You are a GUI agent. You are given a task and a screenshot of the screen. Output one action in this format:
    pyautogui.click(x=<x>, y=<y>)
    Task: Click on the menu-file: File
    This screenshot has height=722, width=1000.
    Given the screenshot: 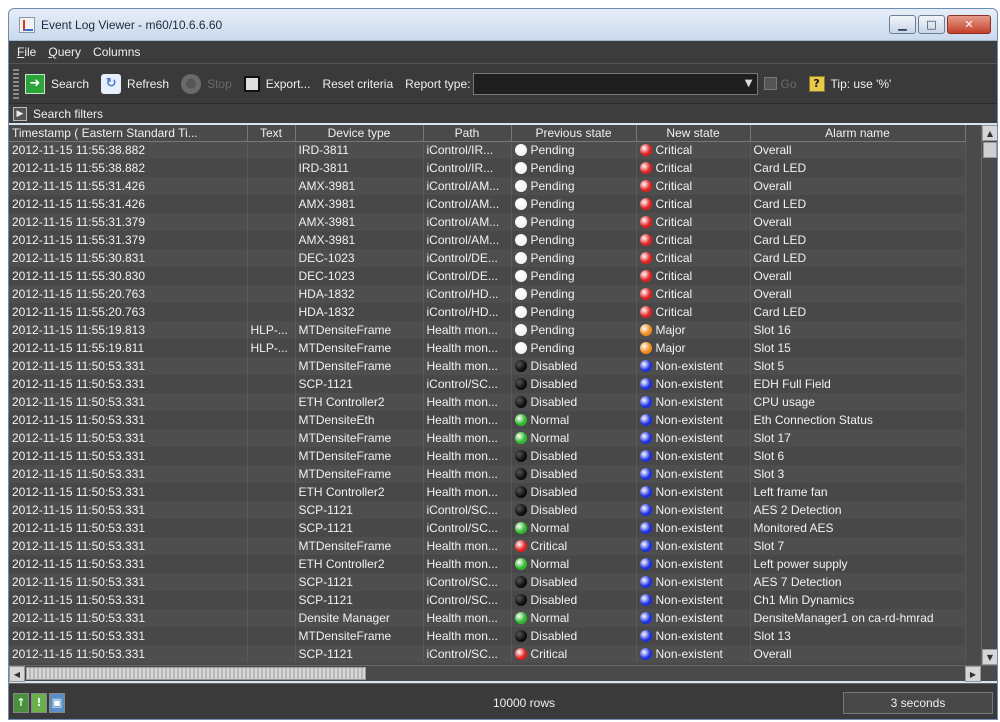 What is the action you would take?
    pyautogui.click(x=26, y=52)
    